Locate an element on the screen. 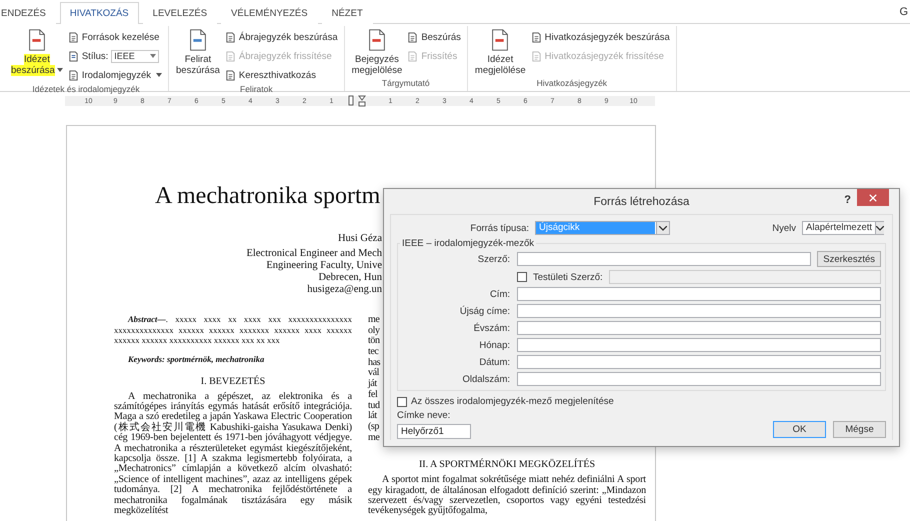 The height and width of the screenshot is (521, 910). abstract-text: Abstract—. xxxxx xxxx xx xxxx xxx xxxxxxxxxxxxxxx xxxxxxxxxxxxxx xxxxxx xxxxxx xxxxxxx xxxxxx xxxx xxxxxx xxxxxx xxxxxx xxxxxxxxxx xxxxxx xxx xx xxx is located at coordinates (233, 330).